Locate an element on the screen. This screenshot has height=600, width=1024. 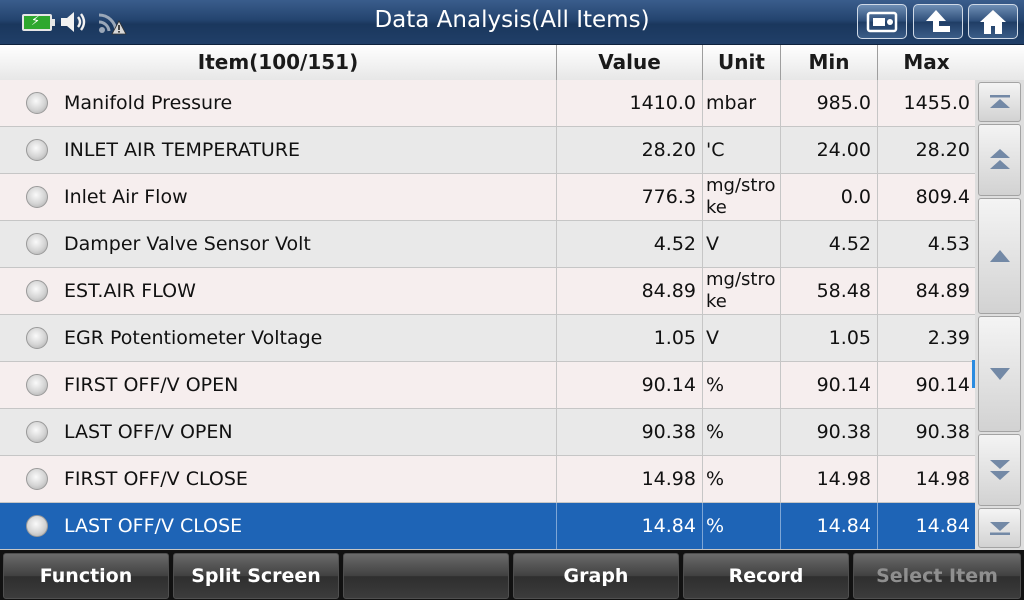
item-cell: EST.AIR FLOW is located at coordinates (278, 291).